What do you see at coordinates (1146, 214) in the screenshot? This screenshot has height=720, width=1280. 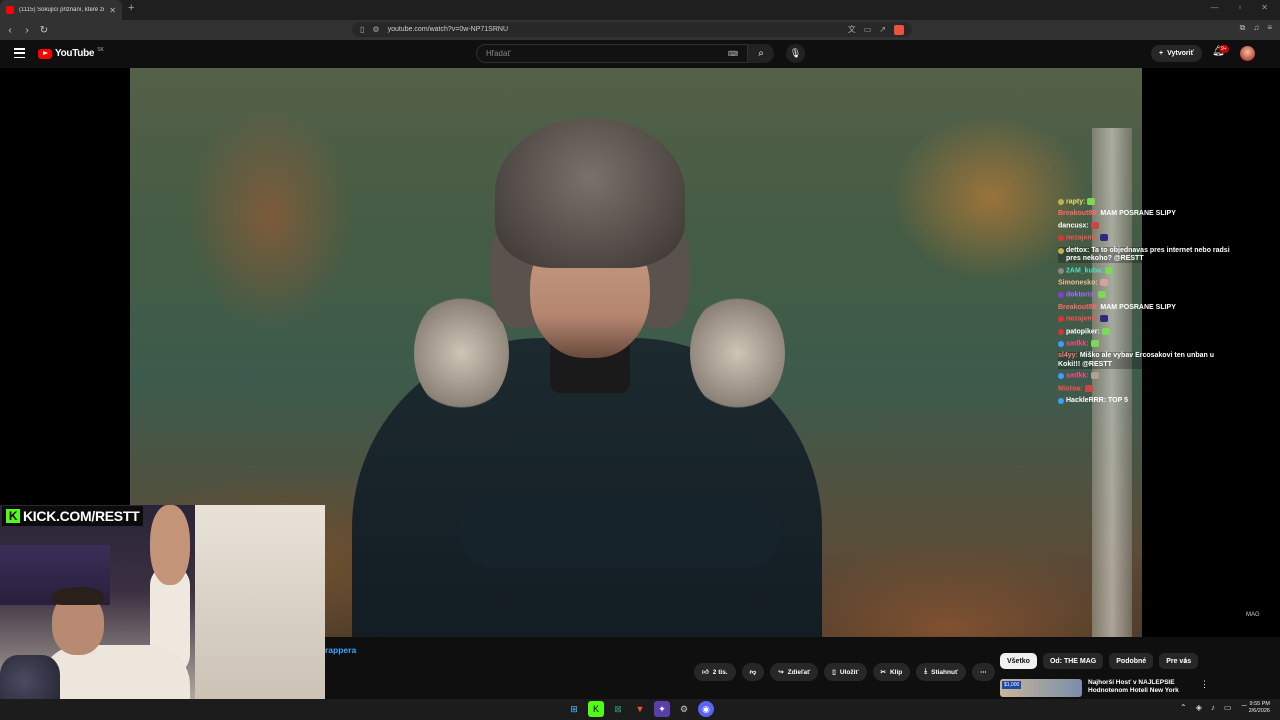 I see `chat-message: Breakout88: MAM POSRANE SLIPY` at bounding box center [1146, 214].